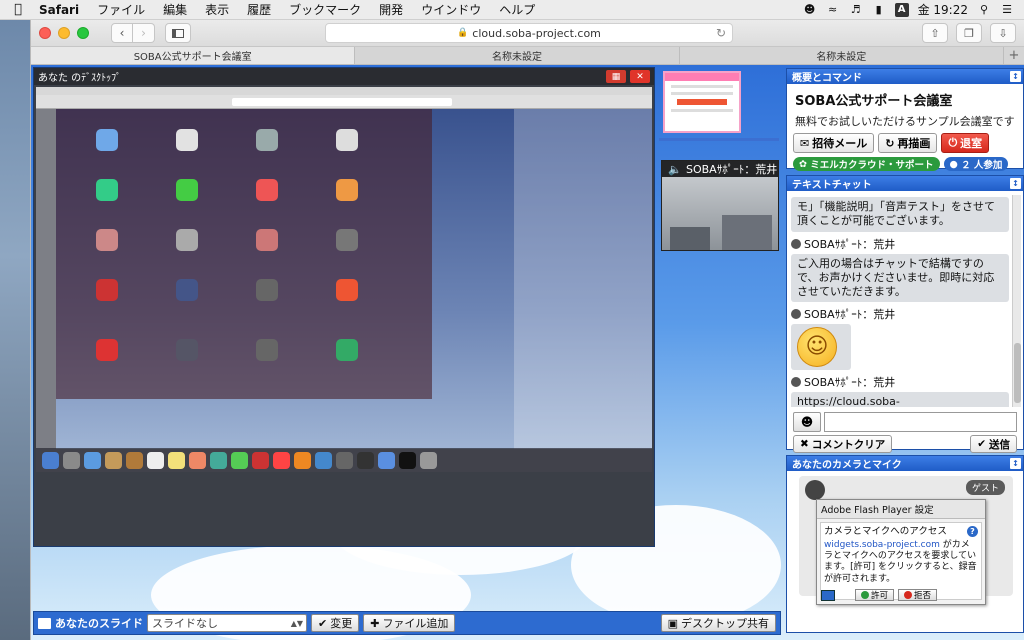 This screenshot has width=1024, height=640. I want to click on menu-window: ウインドウ, so click(451, 9).